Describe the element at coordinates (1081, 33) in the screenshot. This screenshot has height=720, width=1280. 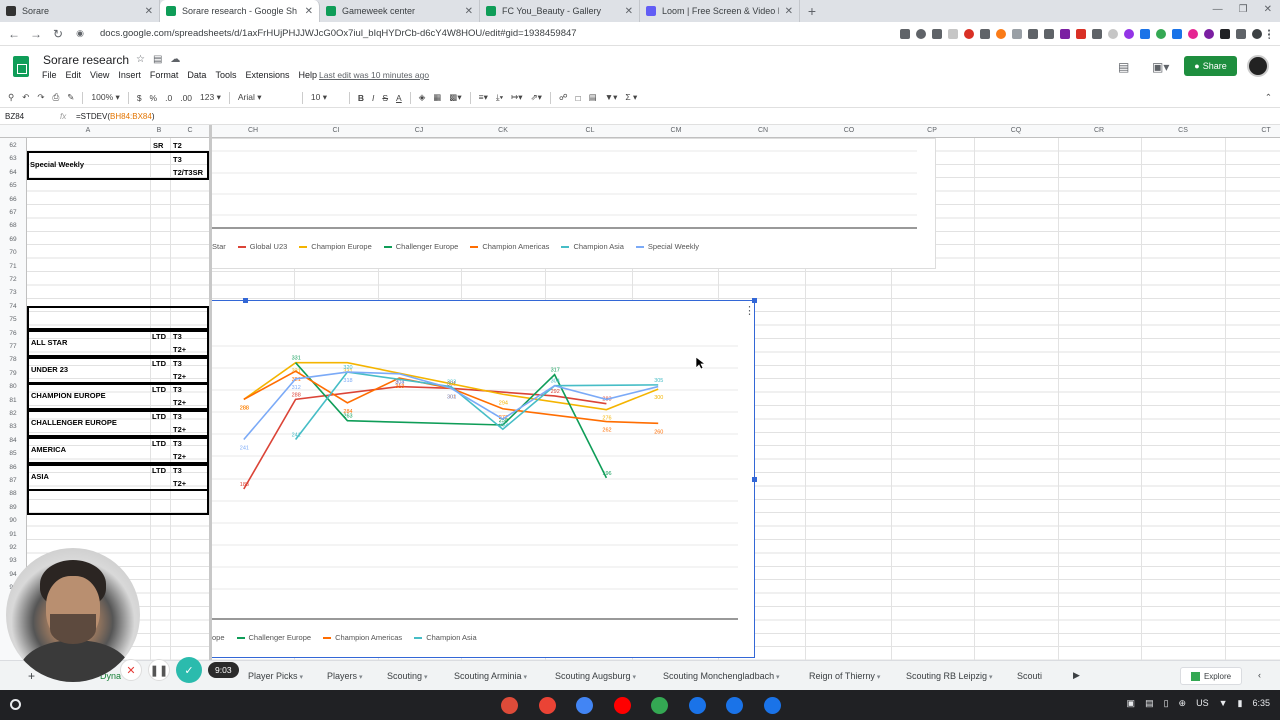
I see `extension-9-icon` at that location.